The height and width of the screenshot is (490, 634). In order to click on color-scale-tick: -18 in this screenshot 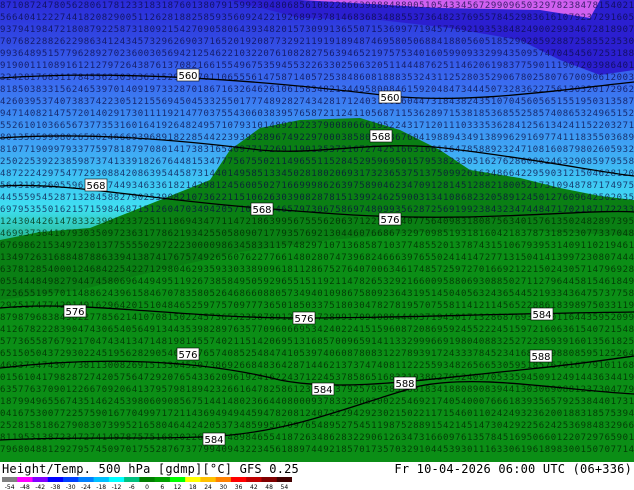, I will do `click(101, 487)`.